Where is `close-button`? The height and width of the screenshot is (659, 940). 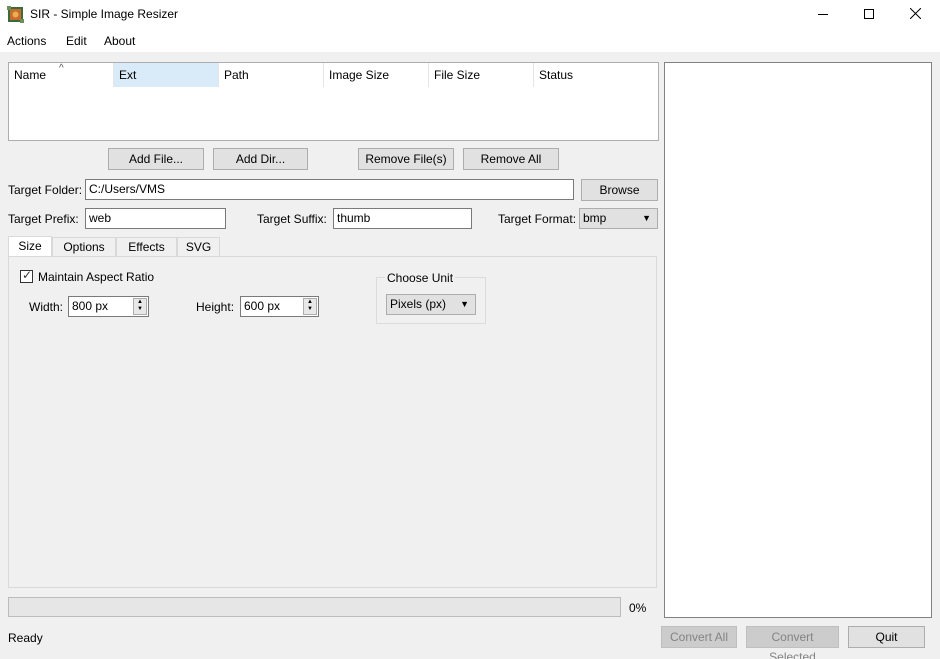
close-button is located at coordinates (915, 15).